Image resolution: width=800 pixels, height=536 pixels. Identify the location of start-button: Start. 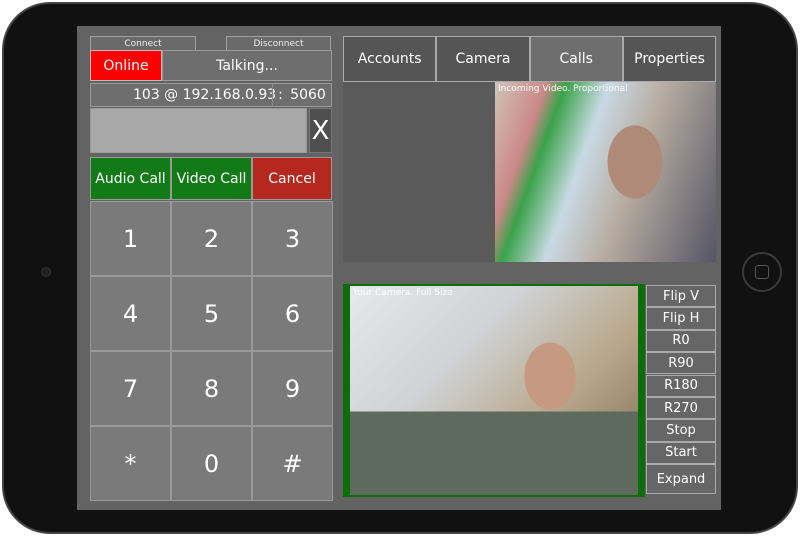
(681, 452).